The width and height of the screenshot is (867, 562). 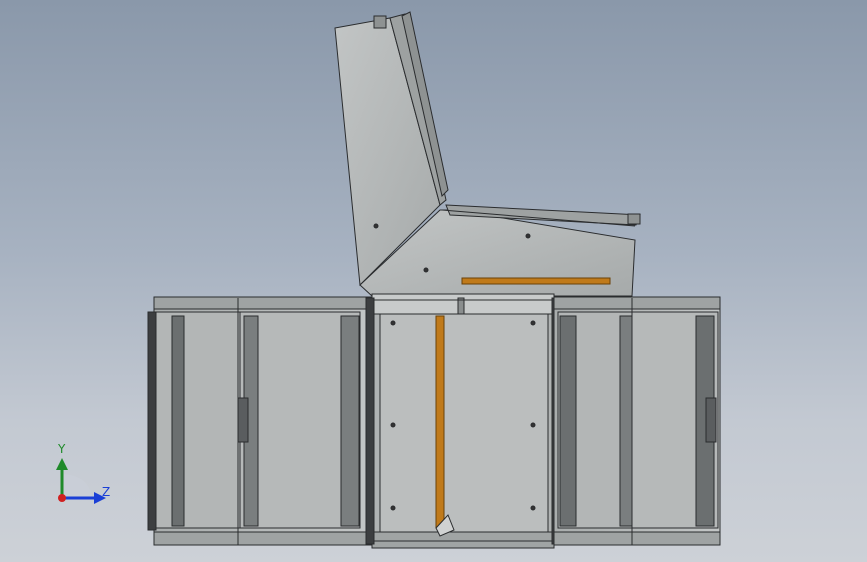 What do you see at coordinates (536, 281) in the screenshot?
I see `lid-support-bar` at bounding box center [536, 281].